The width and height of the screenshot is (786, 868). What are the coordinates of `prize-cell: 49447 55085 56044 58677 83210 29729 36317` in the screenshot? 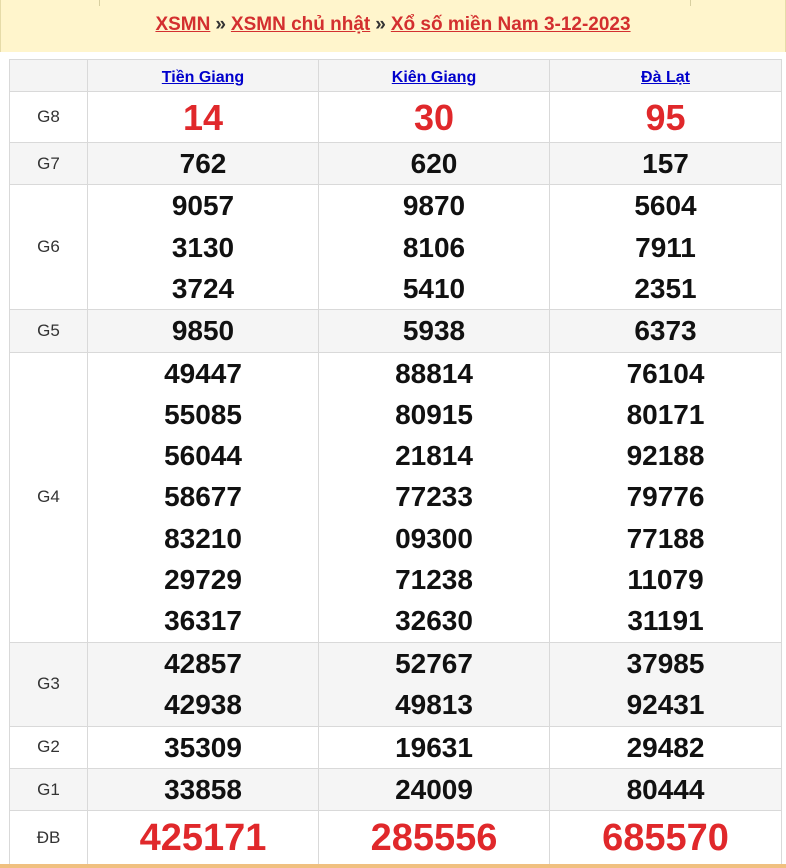 It's located at (203, 497).